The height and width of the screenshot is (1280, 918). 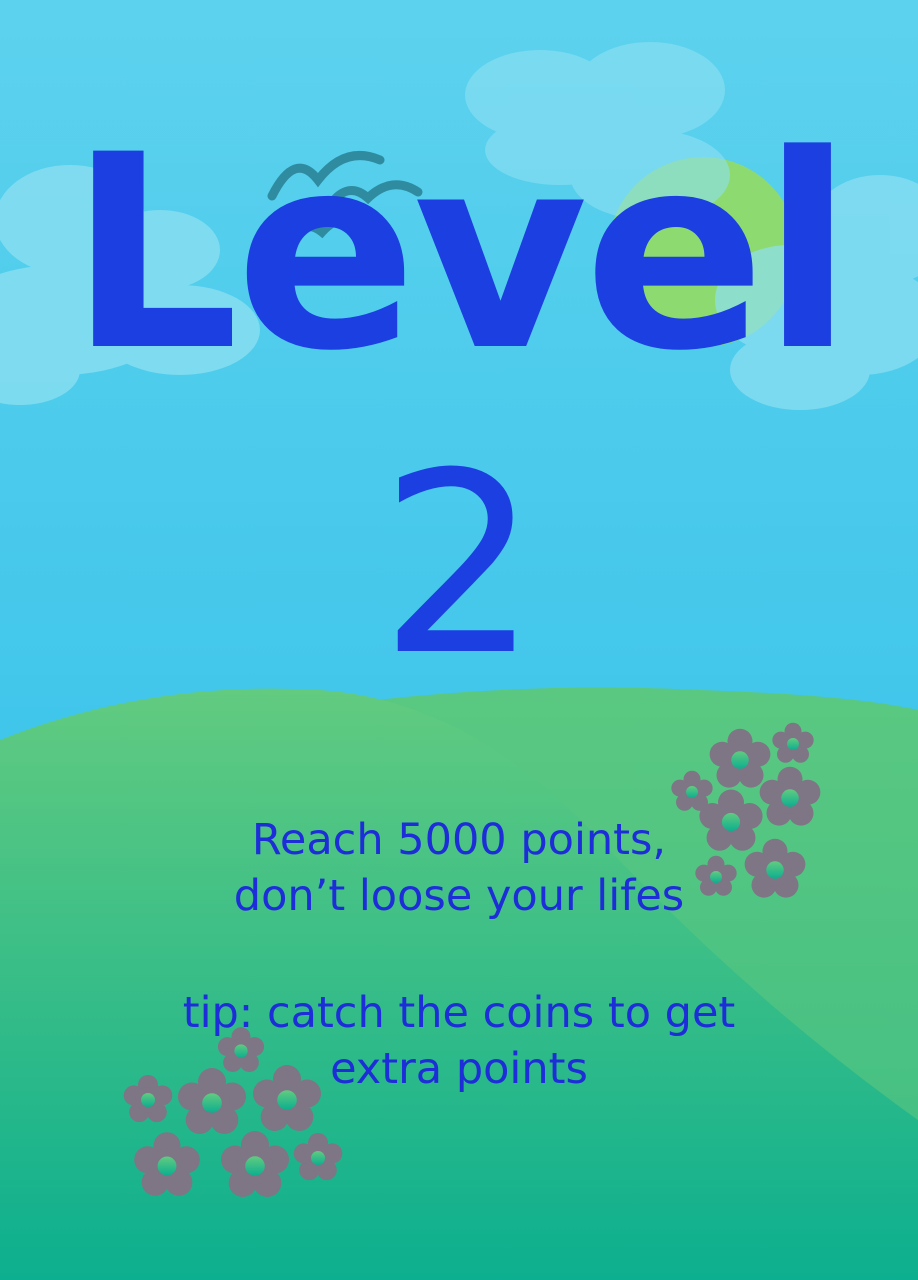 What do you see at coordinates (459, 1013) in the screenshot?
I see `tip-text-line-1: tip: catch the coins to get` at bounding box center [459, 1013].